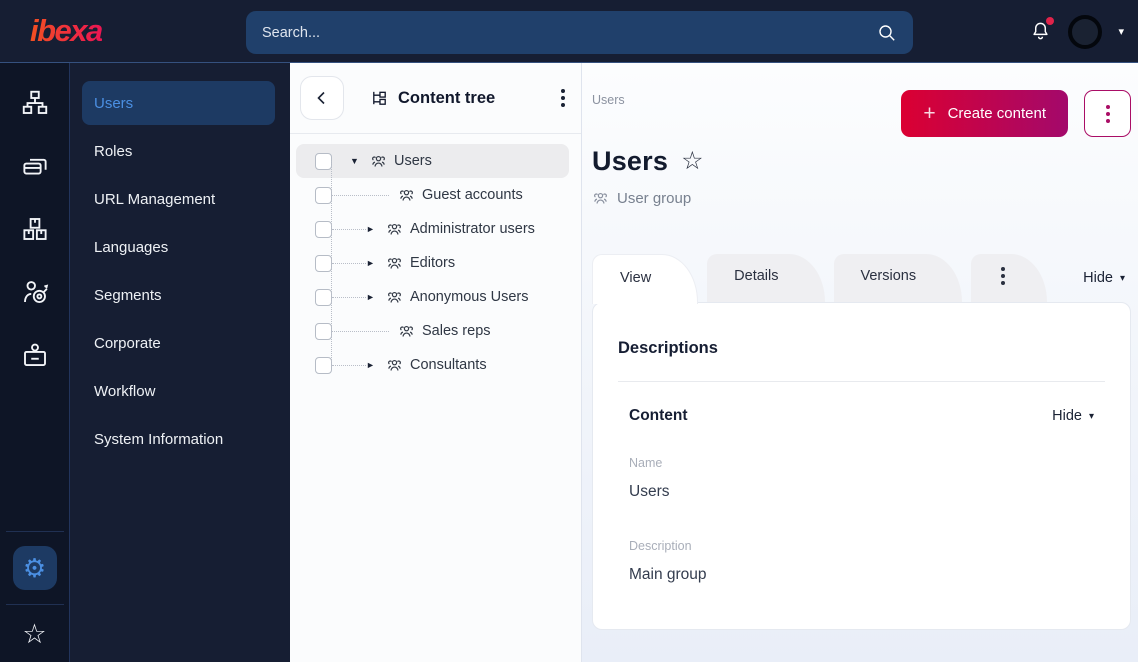  What do you see at coordinates (861, 381) in the screenshot?
I see `card-divider` at bounding box center [861, 381].